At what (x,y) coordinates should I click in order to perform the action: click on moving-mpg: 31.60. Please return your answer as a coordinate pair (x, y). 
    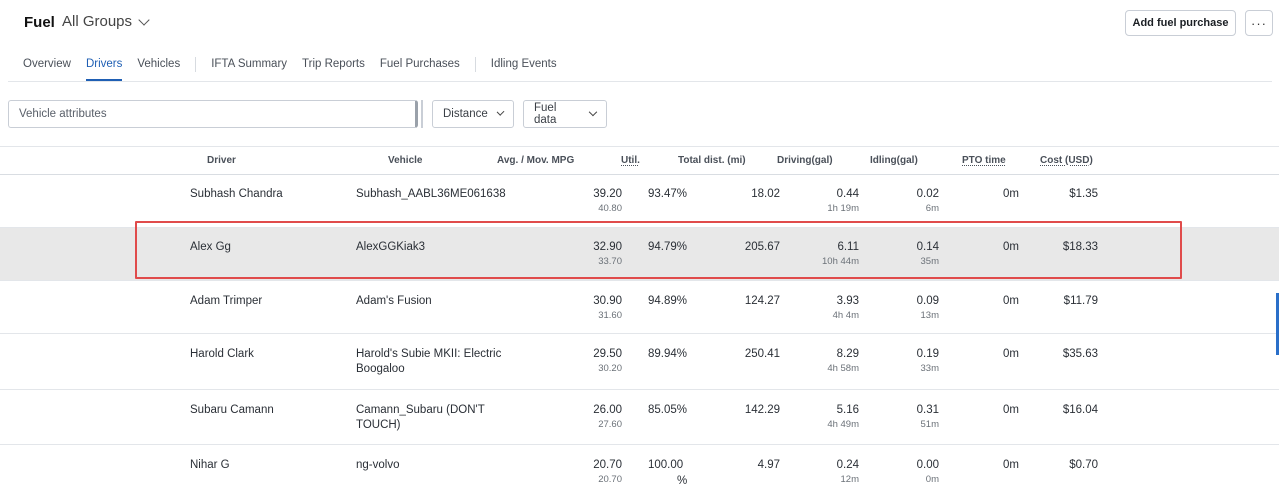
    Looking at the image, I should click on (610, 315).